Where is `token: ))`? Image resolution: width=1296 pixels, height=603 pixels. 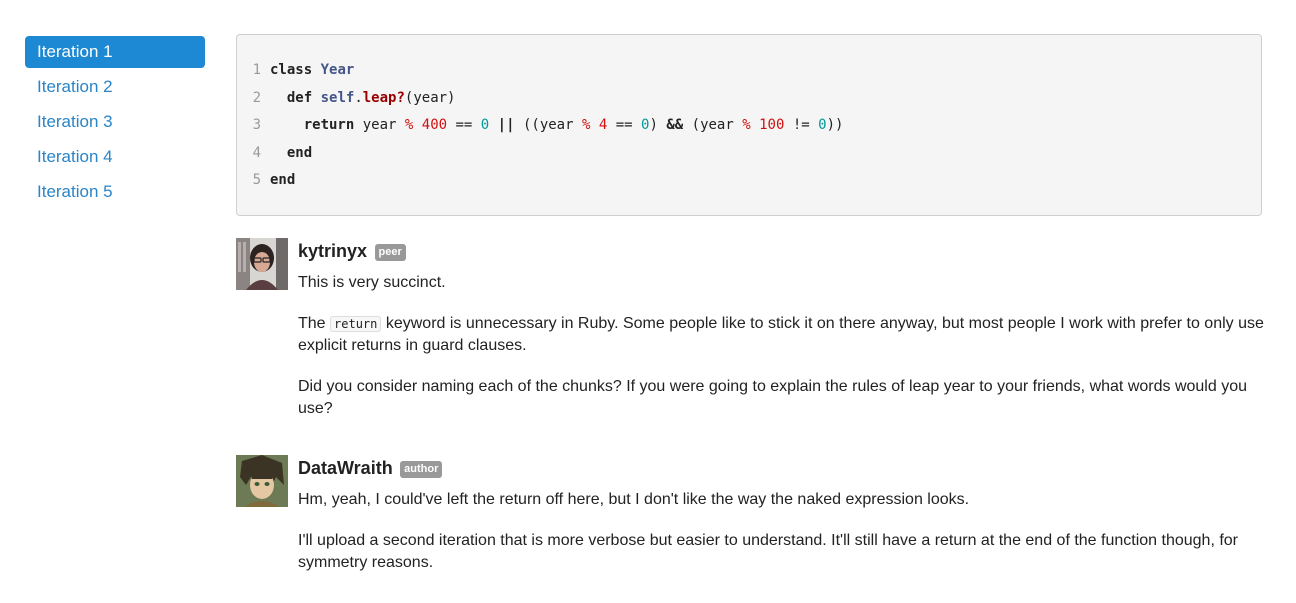
token: )) is located at coordinates (835, 125).